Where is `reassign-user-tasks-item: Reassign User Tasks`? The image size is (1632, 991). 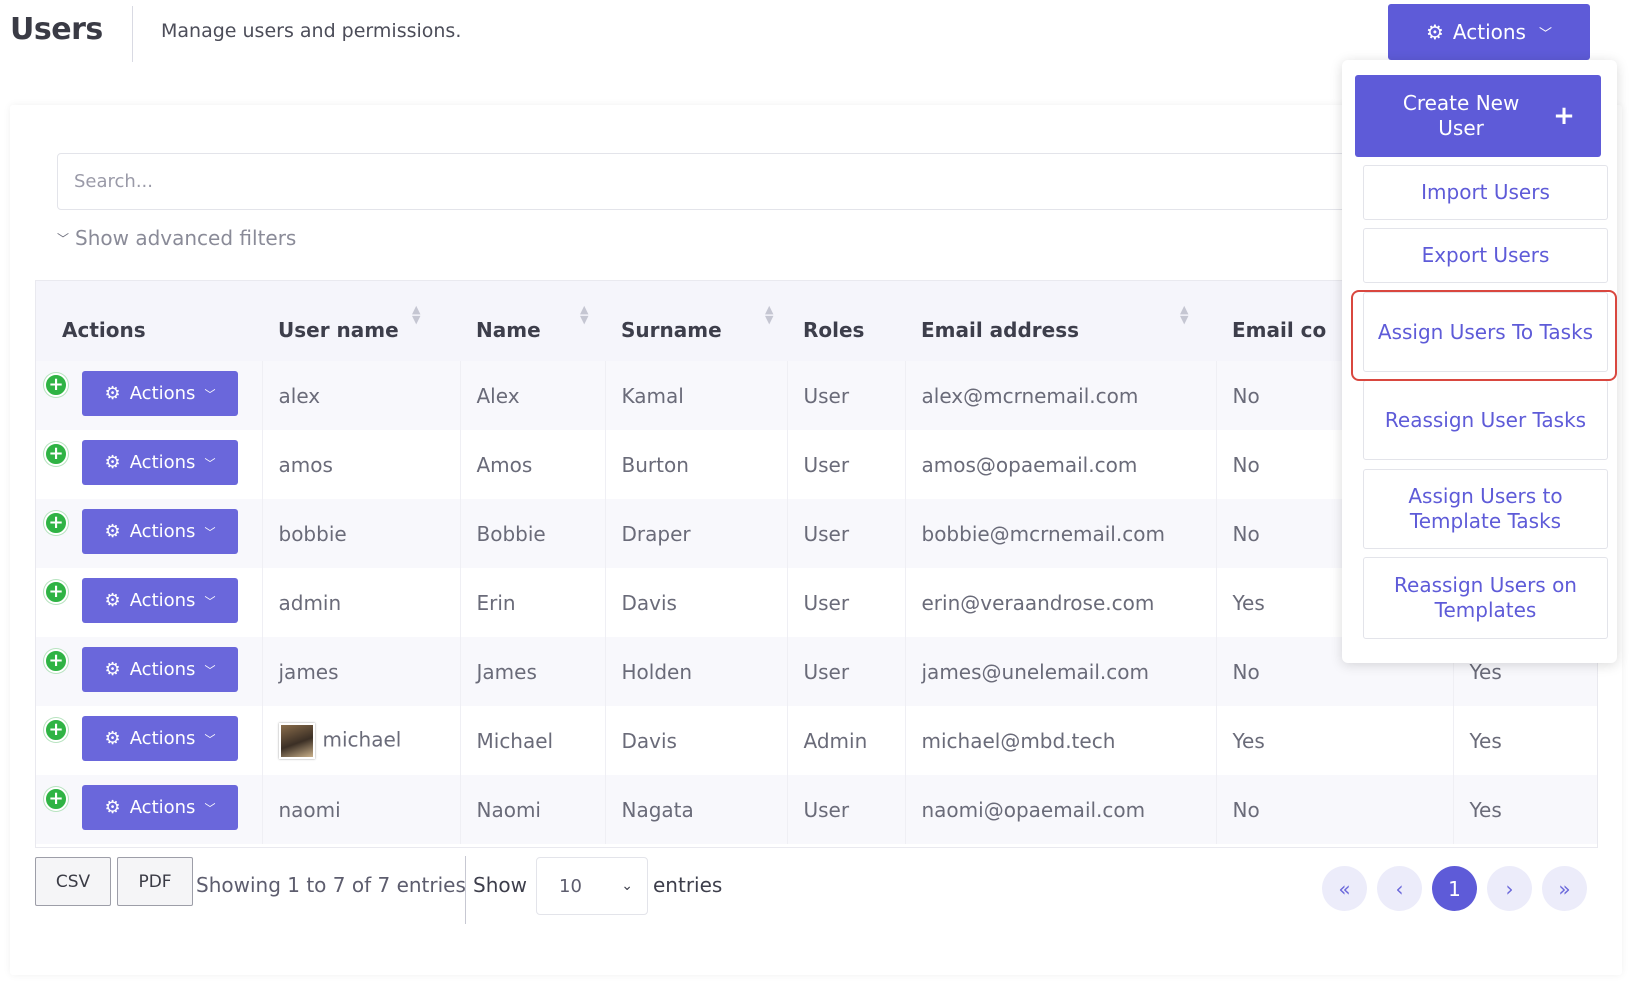 reassign-user-tasks-item: Reassign User Tasks is located at coordinates (1485, 420).